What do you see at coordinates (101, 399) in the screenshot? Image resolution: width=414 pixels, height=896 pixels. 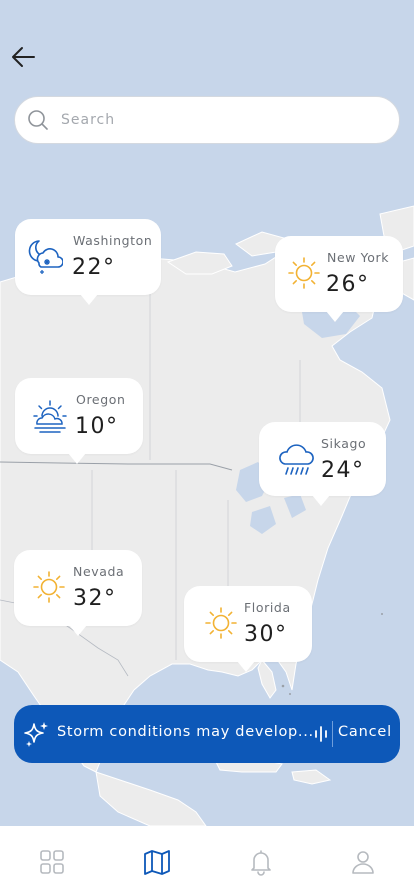 I see `city-name: Oregon` at bounding box center [101, 399].